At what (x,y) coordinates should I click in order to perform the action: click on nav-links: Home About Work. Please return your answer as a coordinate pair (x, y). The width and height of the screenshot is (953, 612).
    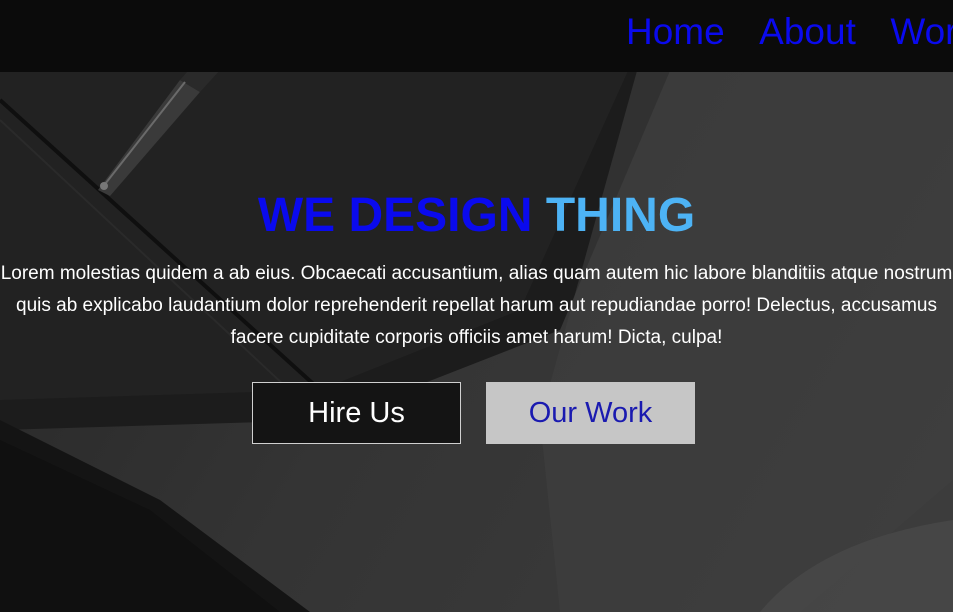
    Looking at the image, I should click on (789, 32).